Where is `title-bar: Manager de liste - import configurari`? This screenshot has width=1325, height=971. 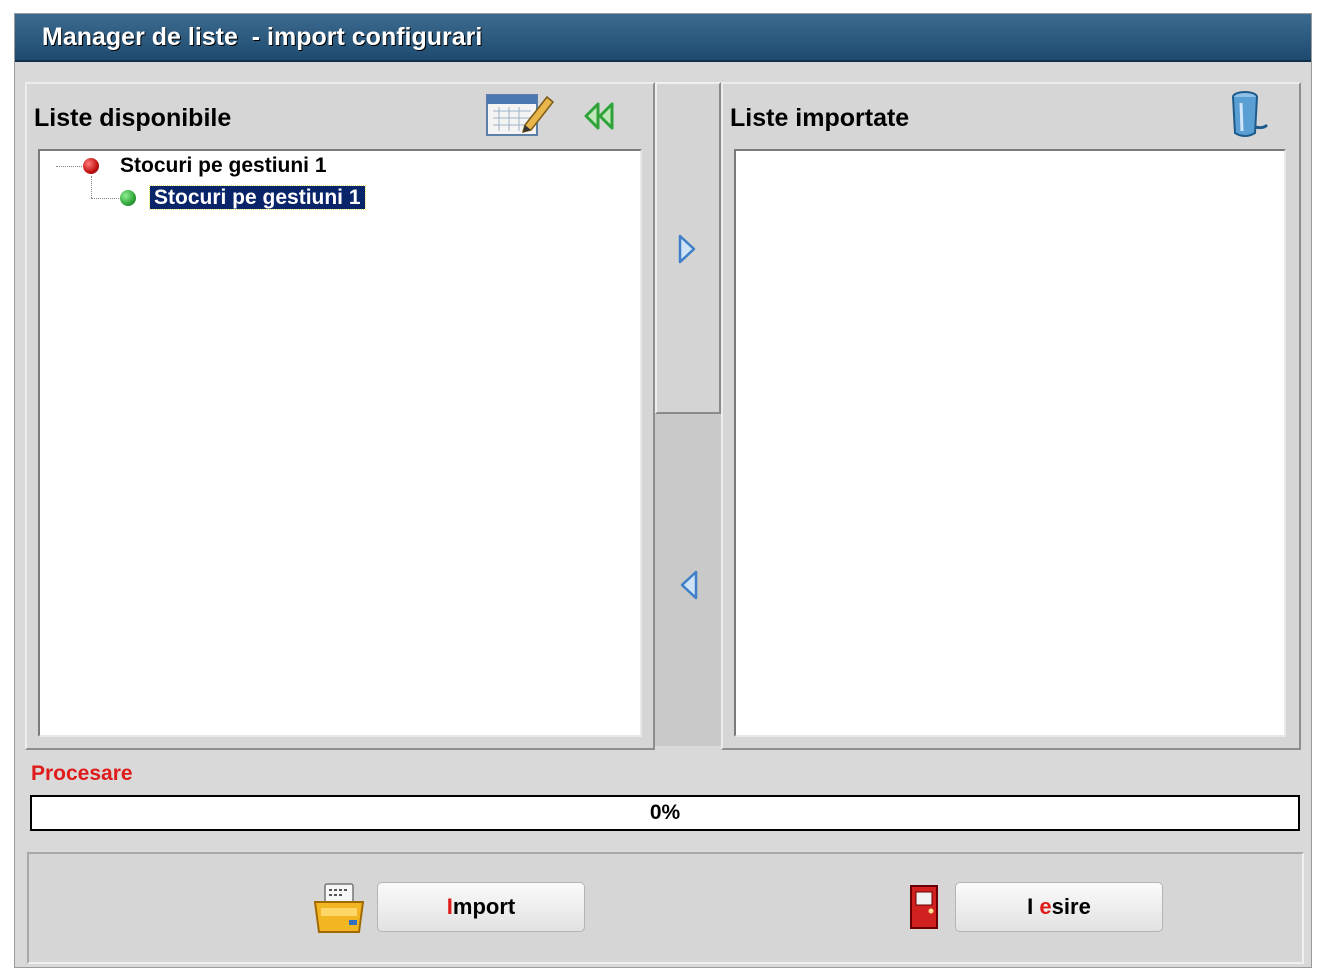
title-bar: Manager de liste - import configurari is located at coordinates (663, 38).